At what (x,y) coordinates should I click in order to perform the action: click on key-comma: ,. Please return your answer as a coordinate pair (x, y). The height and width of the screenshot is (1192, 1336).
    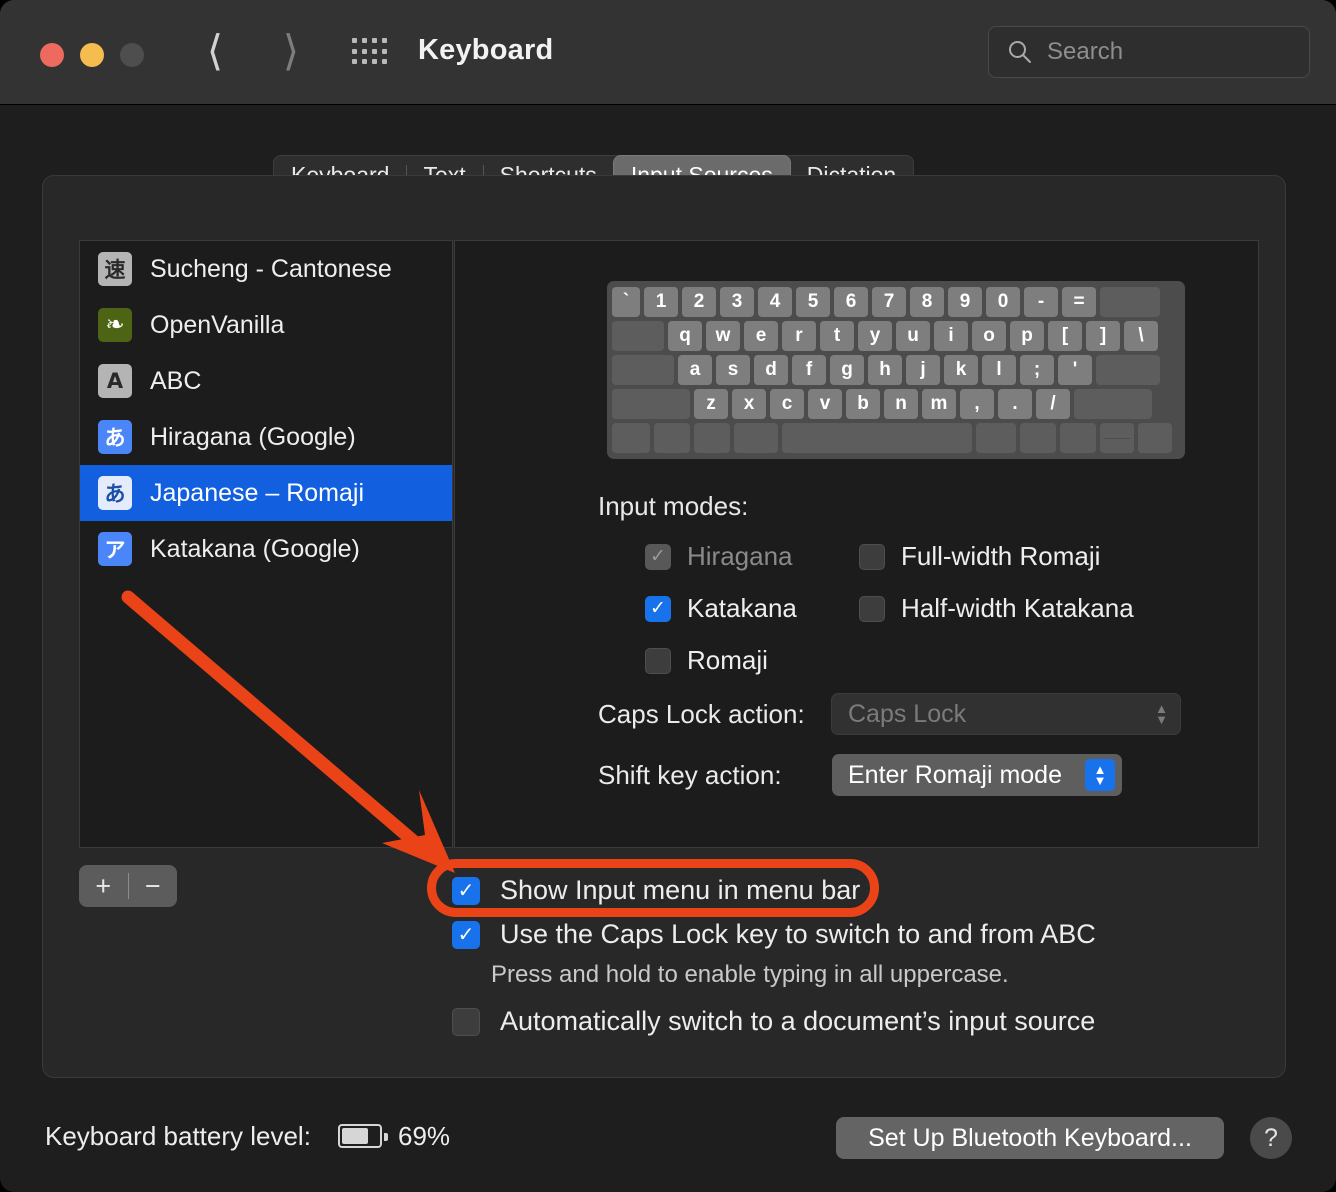
    Looking at the image, I should click on (977, 404).